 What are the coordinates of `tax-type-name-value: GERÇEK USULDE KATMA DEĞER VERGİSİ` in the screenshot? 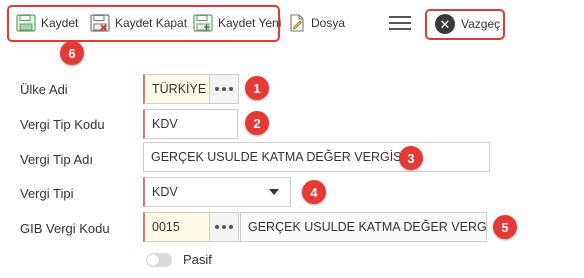 It's located at (278, 157).